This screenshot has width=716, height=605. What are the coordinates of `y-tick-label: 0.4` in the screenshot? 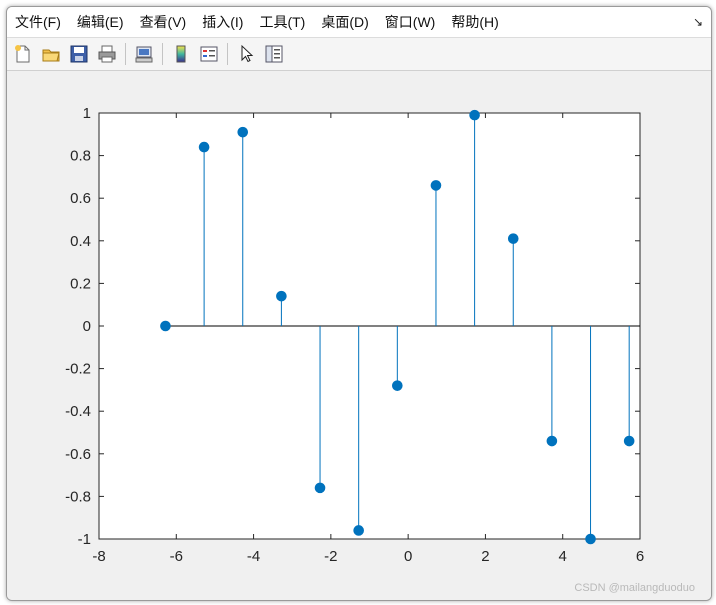 It's located at (80, 241).